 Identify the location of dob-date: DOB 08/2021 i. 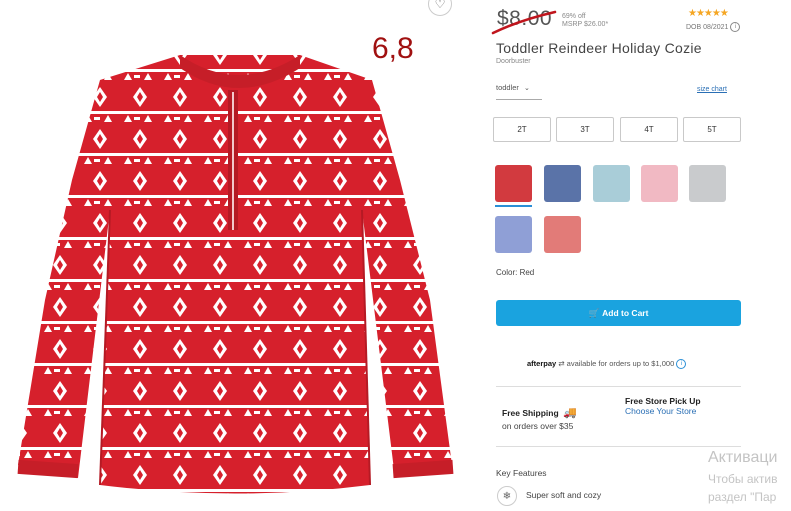
(713, 27).